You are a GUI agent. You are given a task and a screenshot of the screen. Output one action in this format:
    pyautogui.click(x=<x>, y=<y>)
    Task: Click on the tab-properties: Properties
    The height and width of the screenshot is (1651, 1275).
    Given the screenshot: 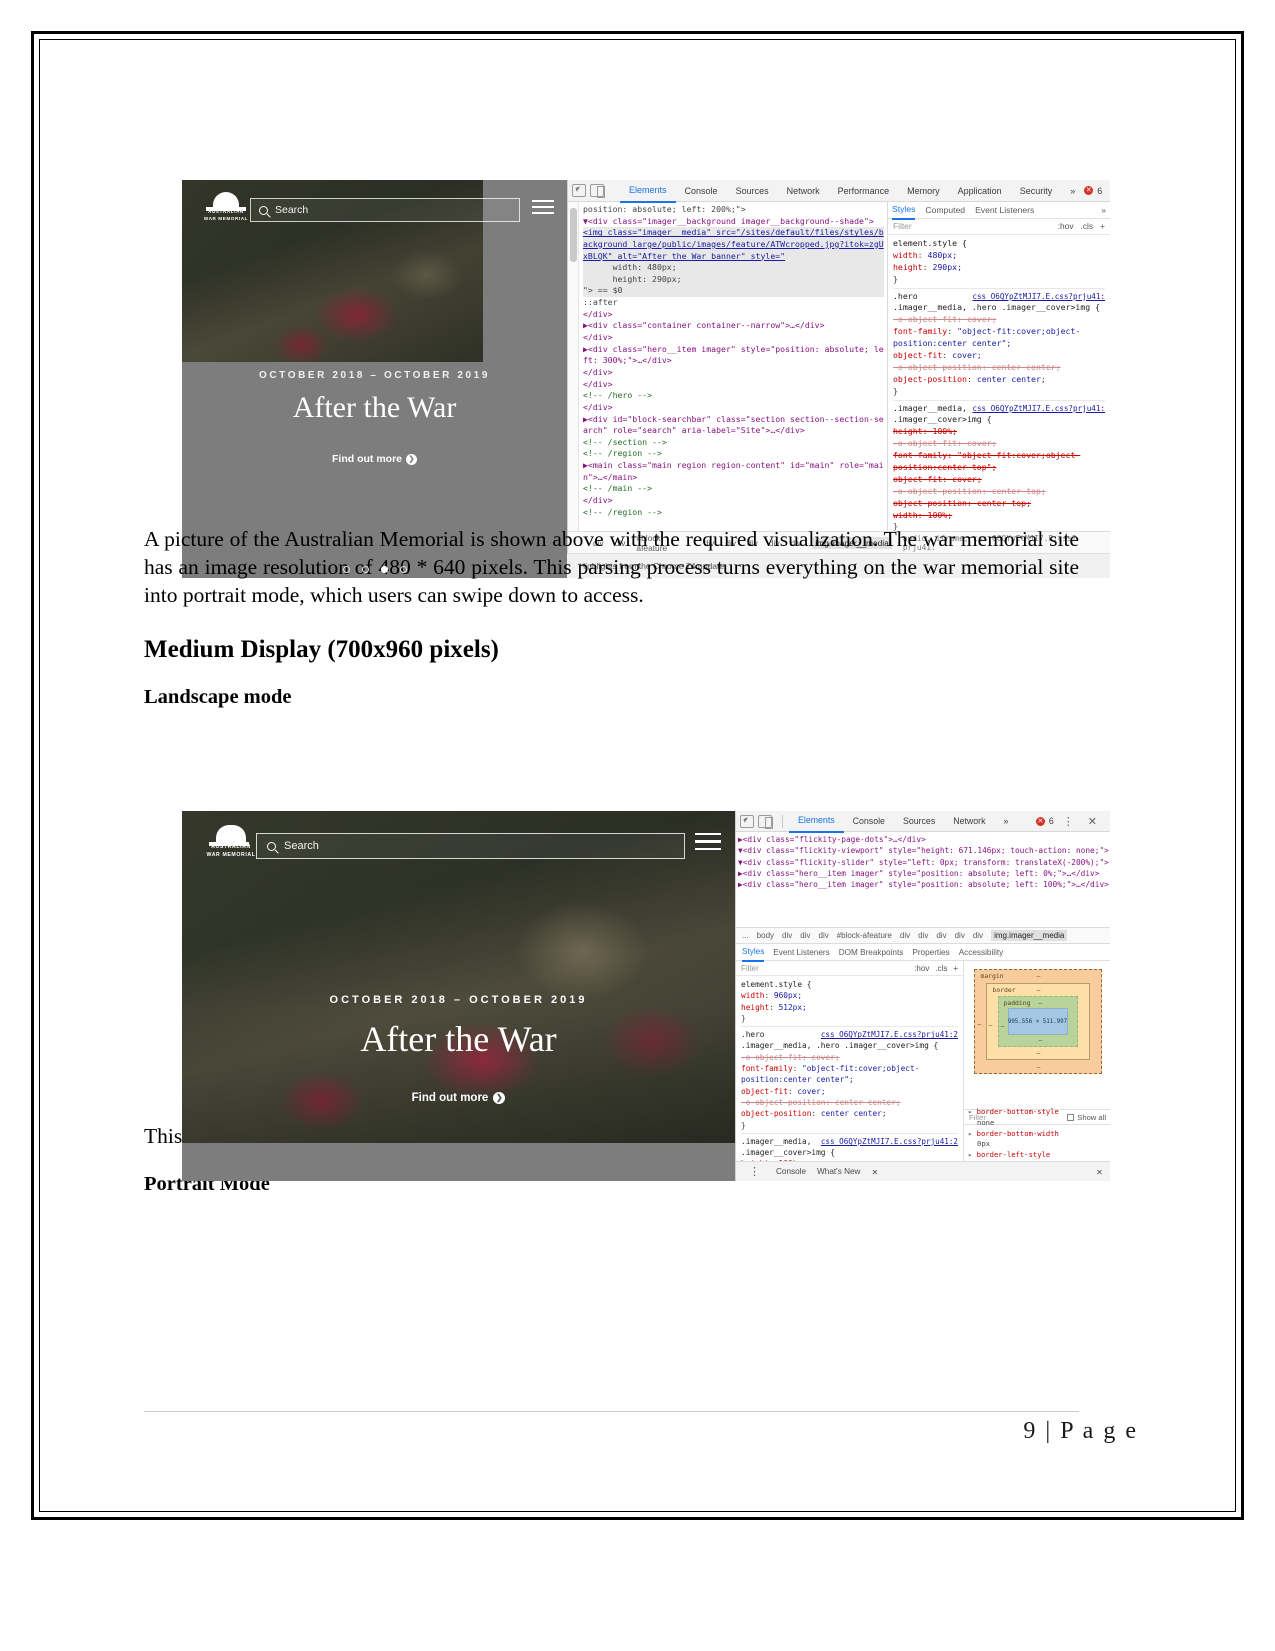 What is the action you would take?
    pyautogui.click(x=930, y=952)
    